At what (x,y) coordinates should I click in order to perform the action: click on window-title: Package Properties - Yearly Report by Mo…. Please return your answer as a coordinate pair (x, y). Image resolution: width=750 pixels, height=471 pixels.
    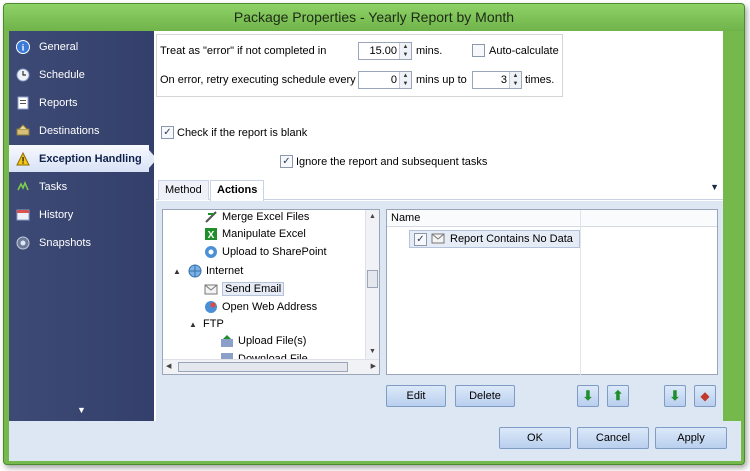
    Looking at the image, I should click on (374, 17).